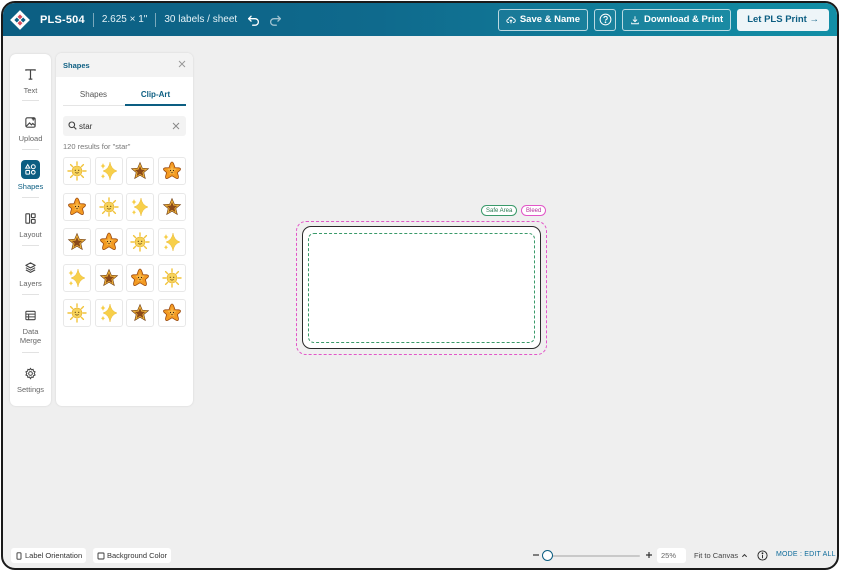  I want to click on toolbar-label: Text, so click(30, 90).